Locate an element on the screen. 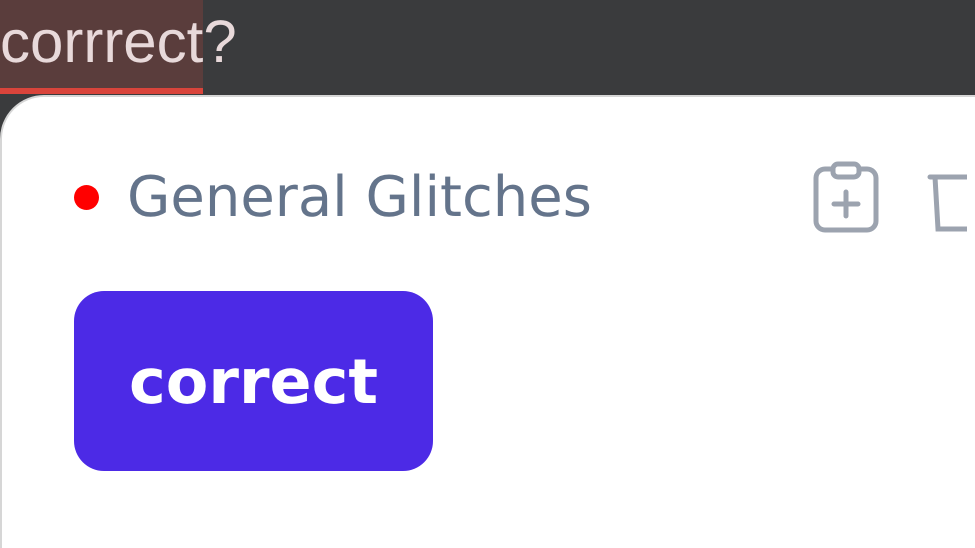  clipboard-plus-icon is located at coordinates (846, 197).